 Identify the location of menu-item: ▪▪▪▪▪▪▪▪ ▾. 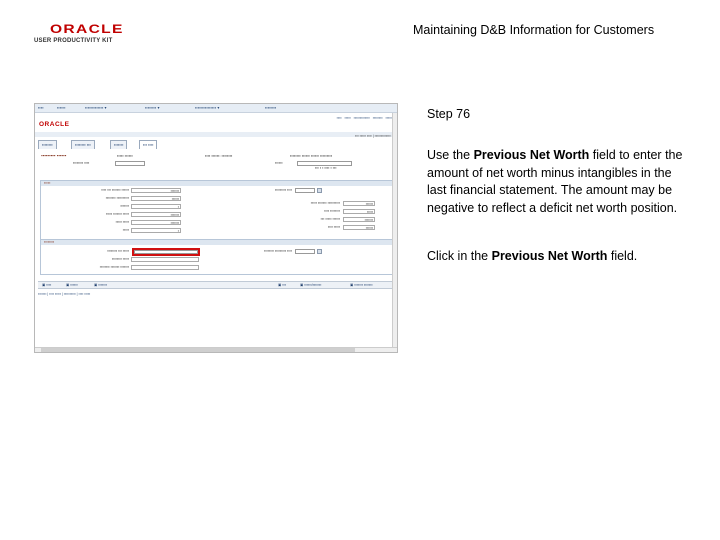
(152, 107).